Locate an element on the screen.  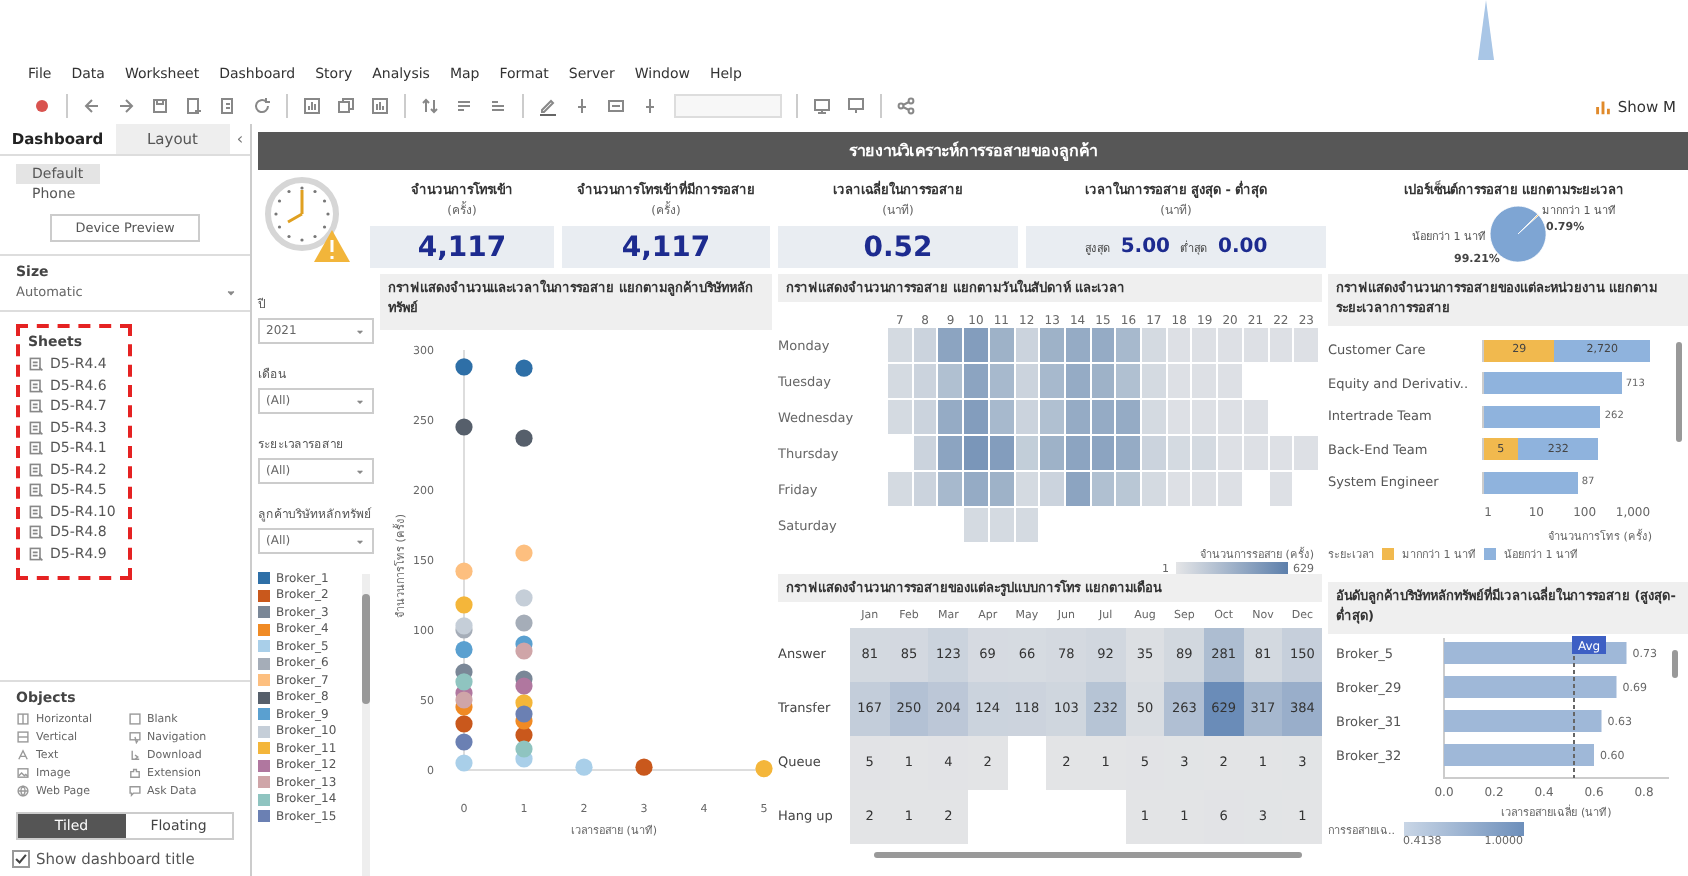
max-value: 5.00 is located at coordinates (1145, 247).